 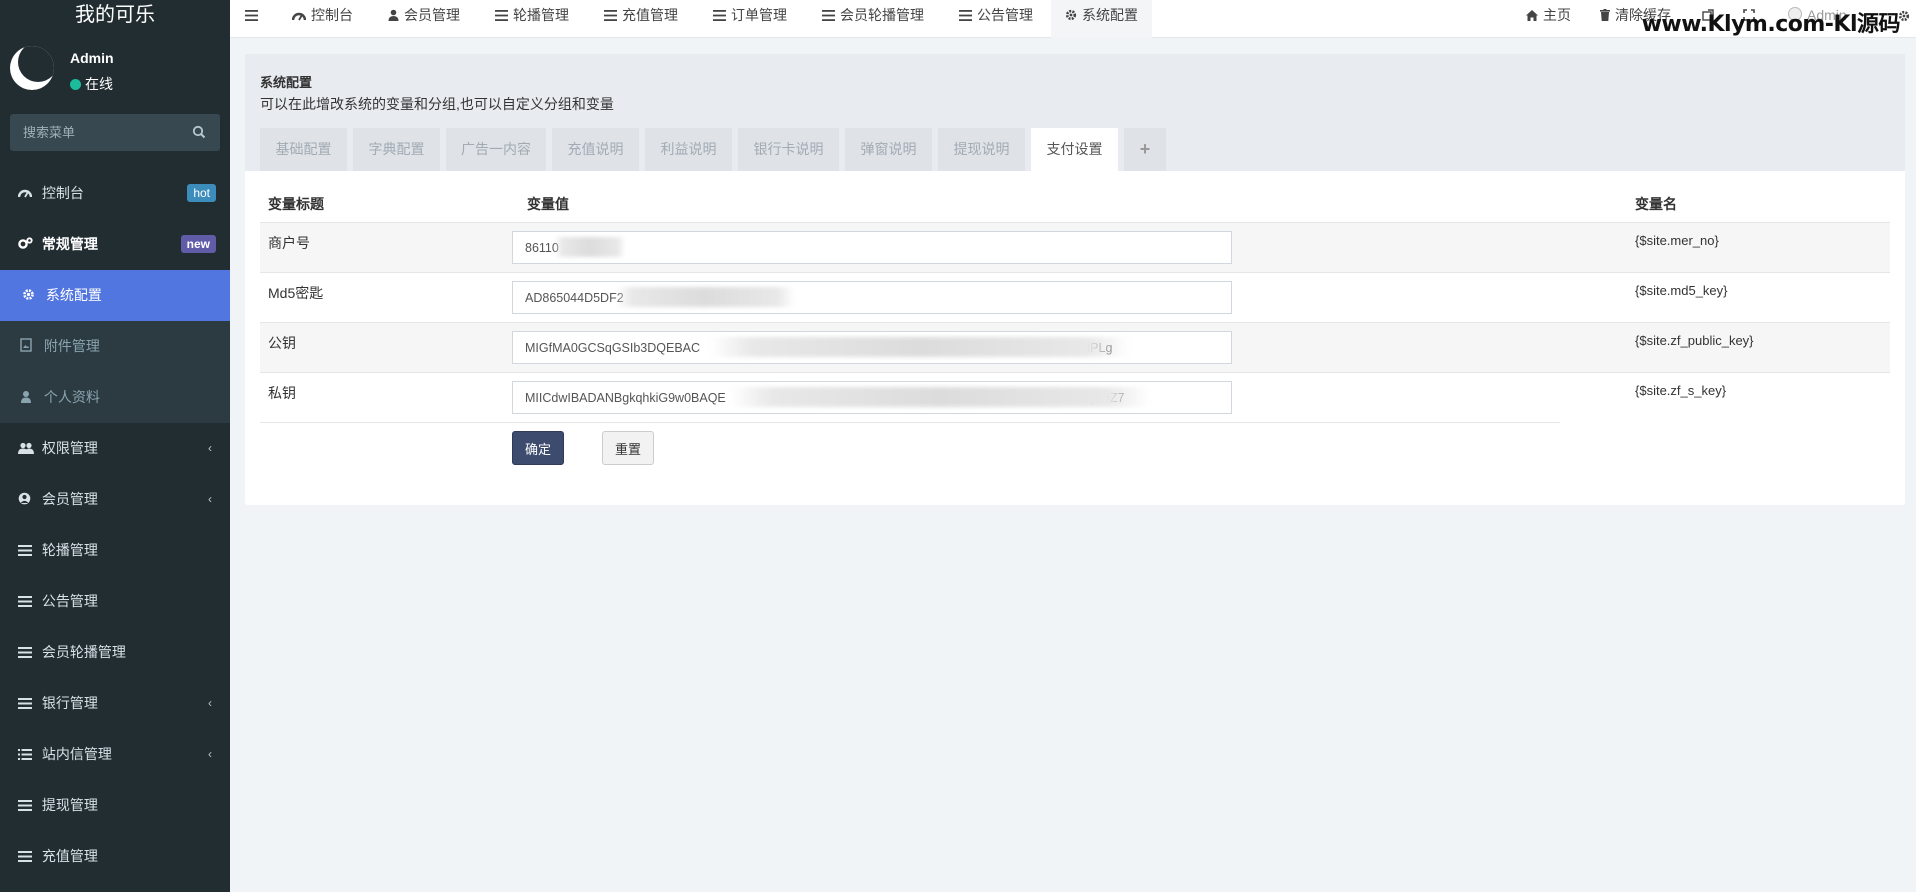 What do you see at coordinates (1005, 15) in the screenshot?
I see `tab-label: 公告管理` at bounding box center [1005, 15].